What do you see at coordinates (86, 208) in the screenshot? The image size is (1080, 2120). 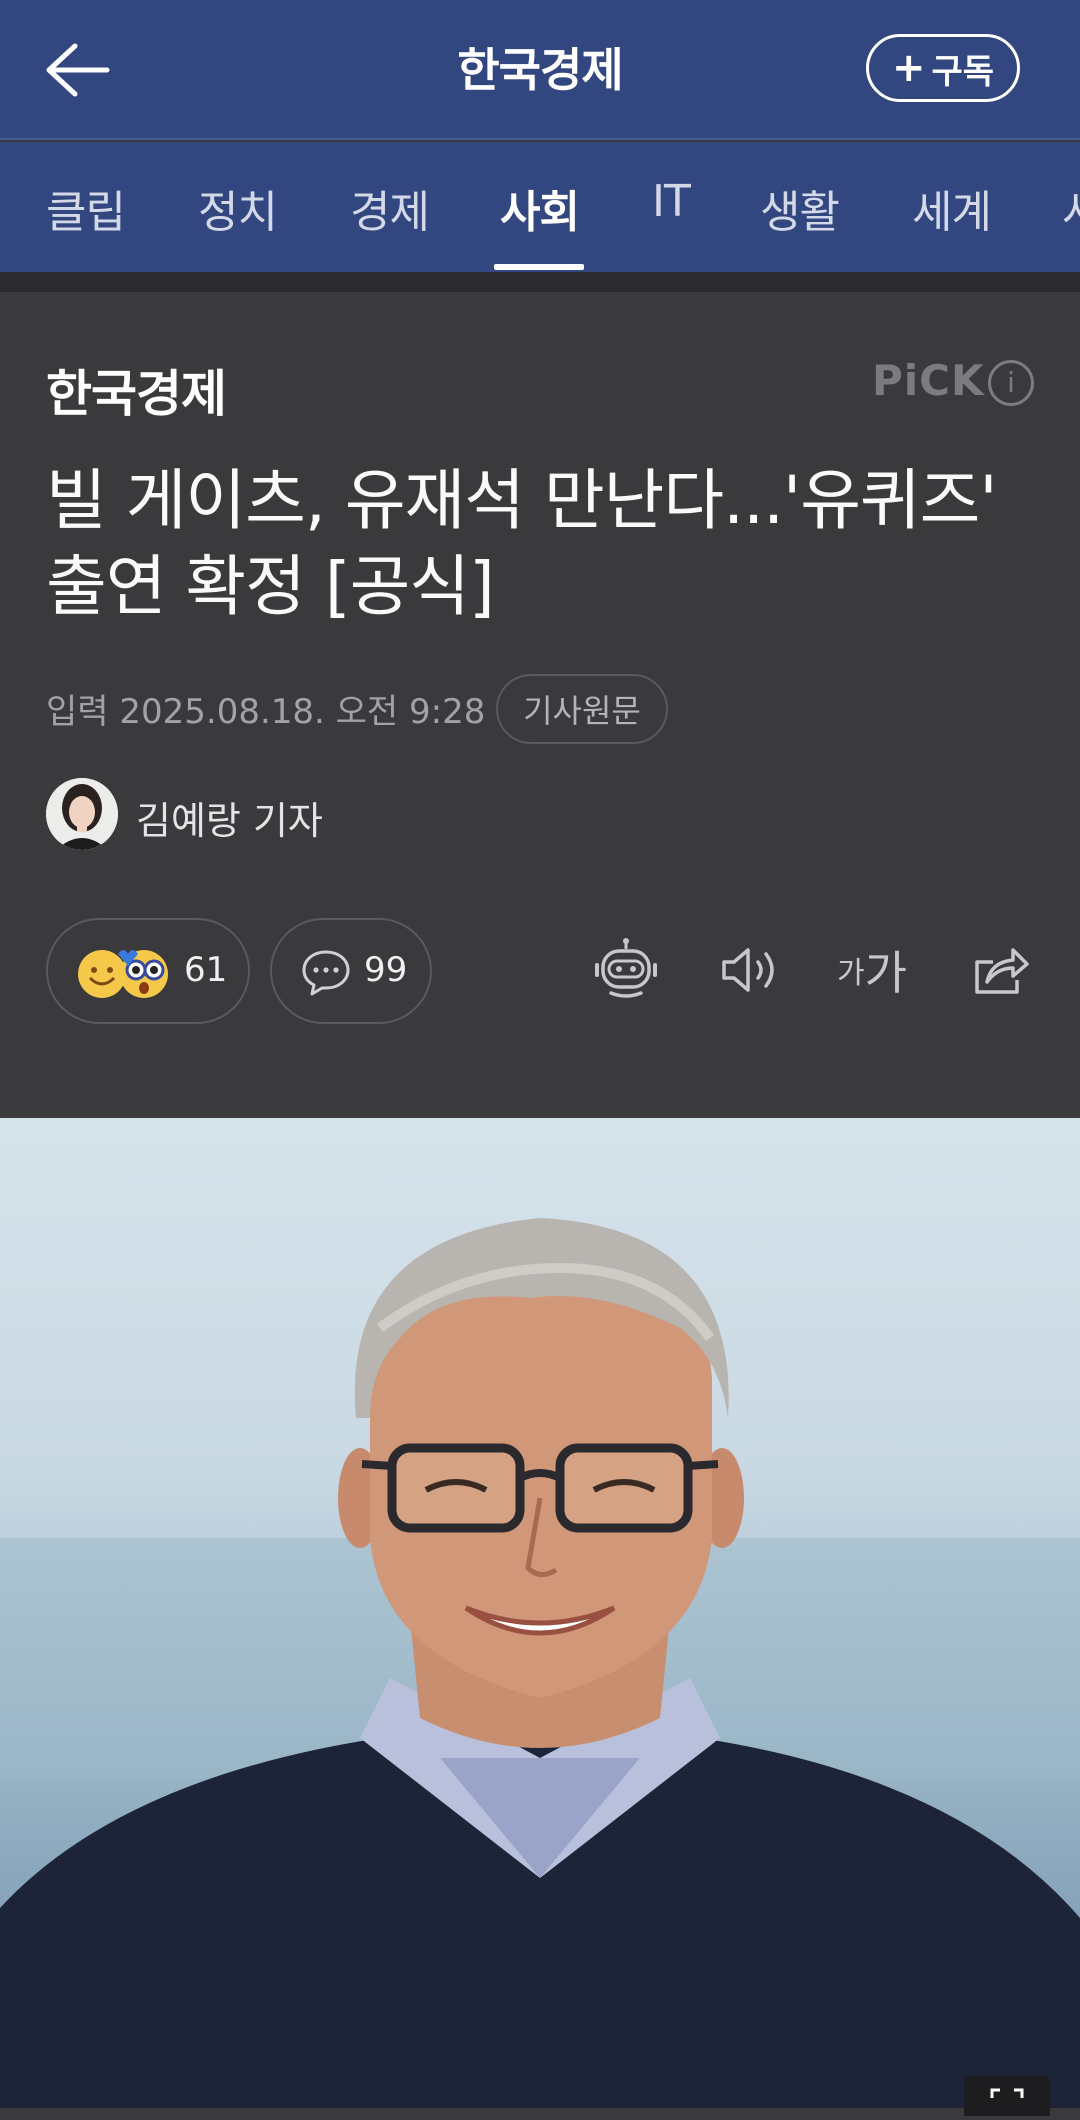 I see `tab-clip: 클립` at bounding box center [86, 208].